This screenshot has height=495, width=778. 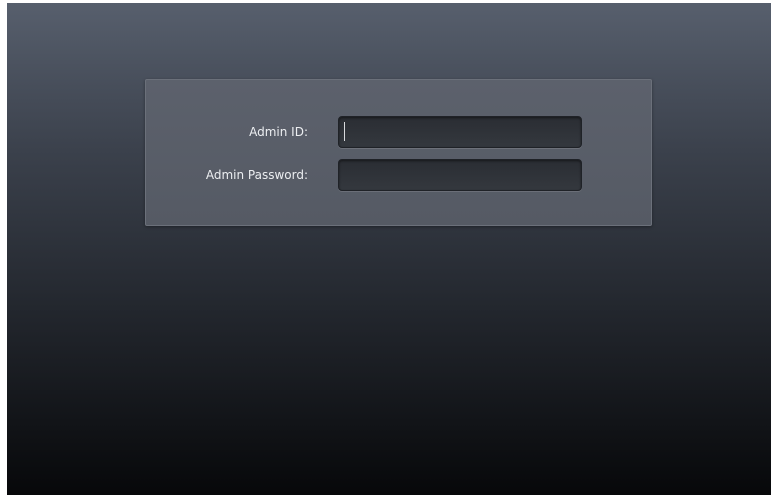 What do you see at coordinates (256, 175) in the screenshot?
I see `admin-password-label: Admin Password:` at bounding box center [256, 175].